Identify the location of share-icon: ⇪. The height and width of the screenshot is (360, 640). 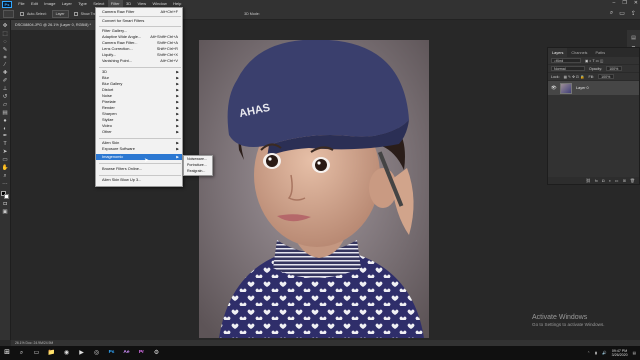
(633, 13).